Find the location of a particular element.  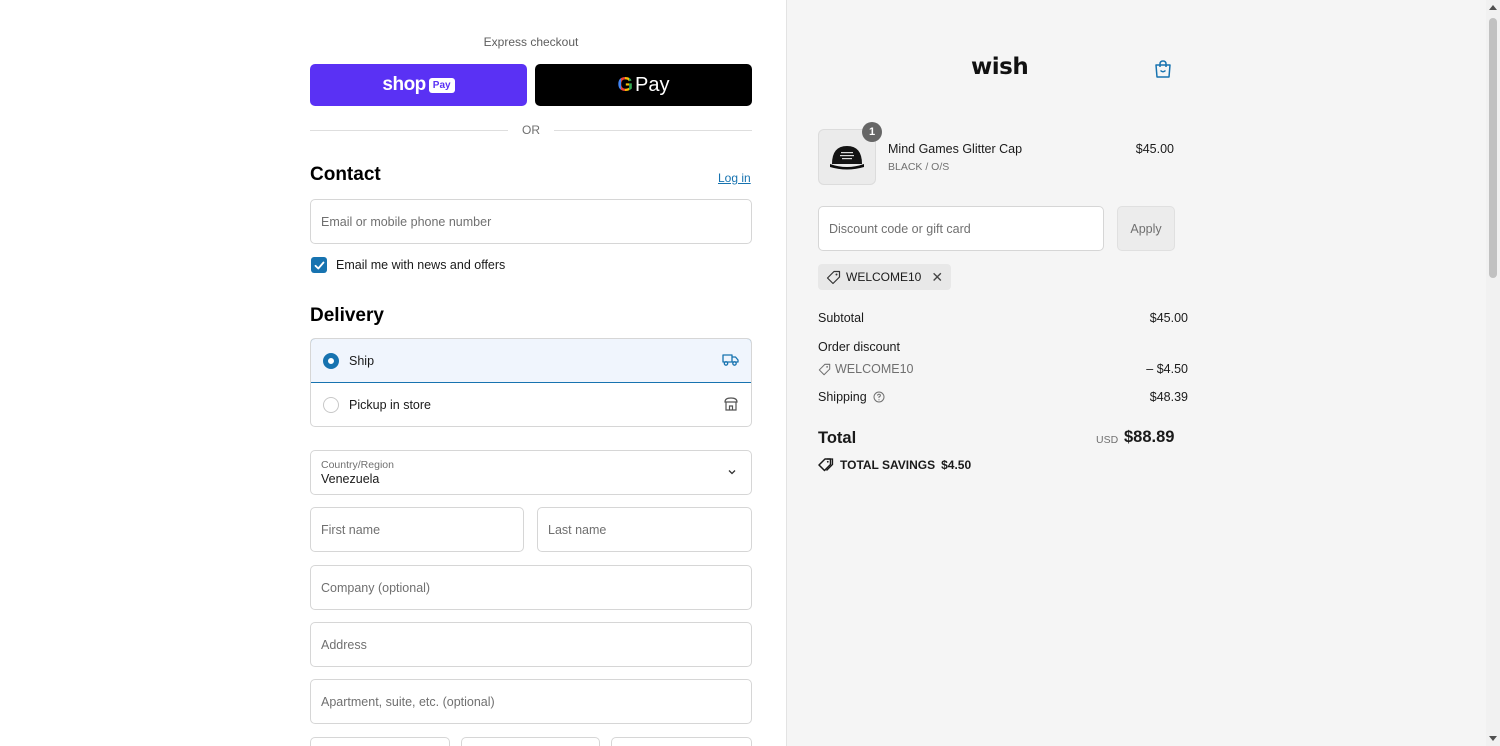

first-name-field is located at coordinates (417, 529).